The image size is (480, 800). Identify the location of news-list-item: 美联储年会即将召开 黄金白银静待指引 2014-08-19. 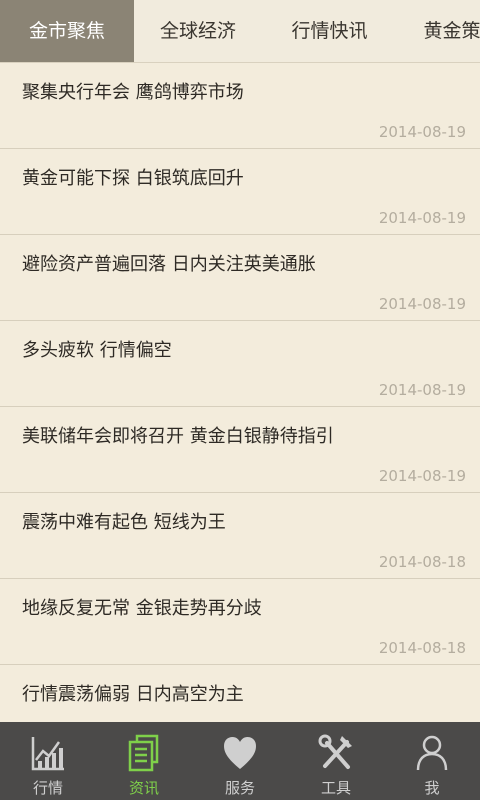
(240, 450).